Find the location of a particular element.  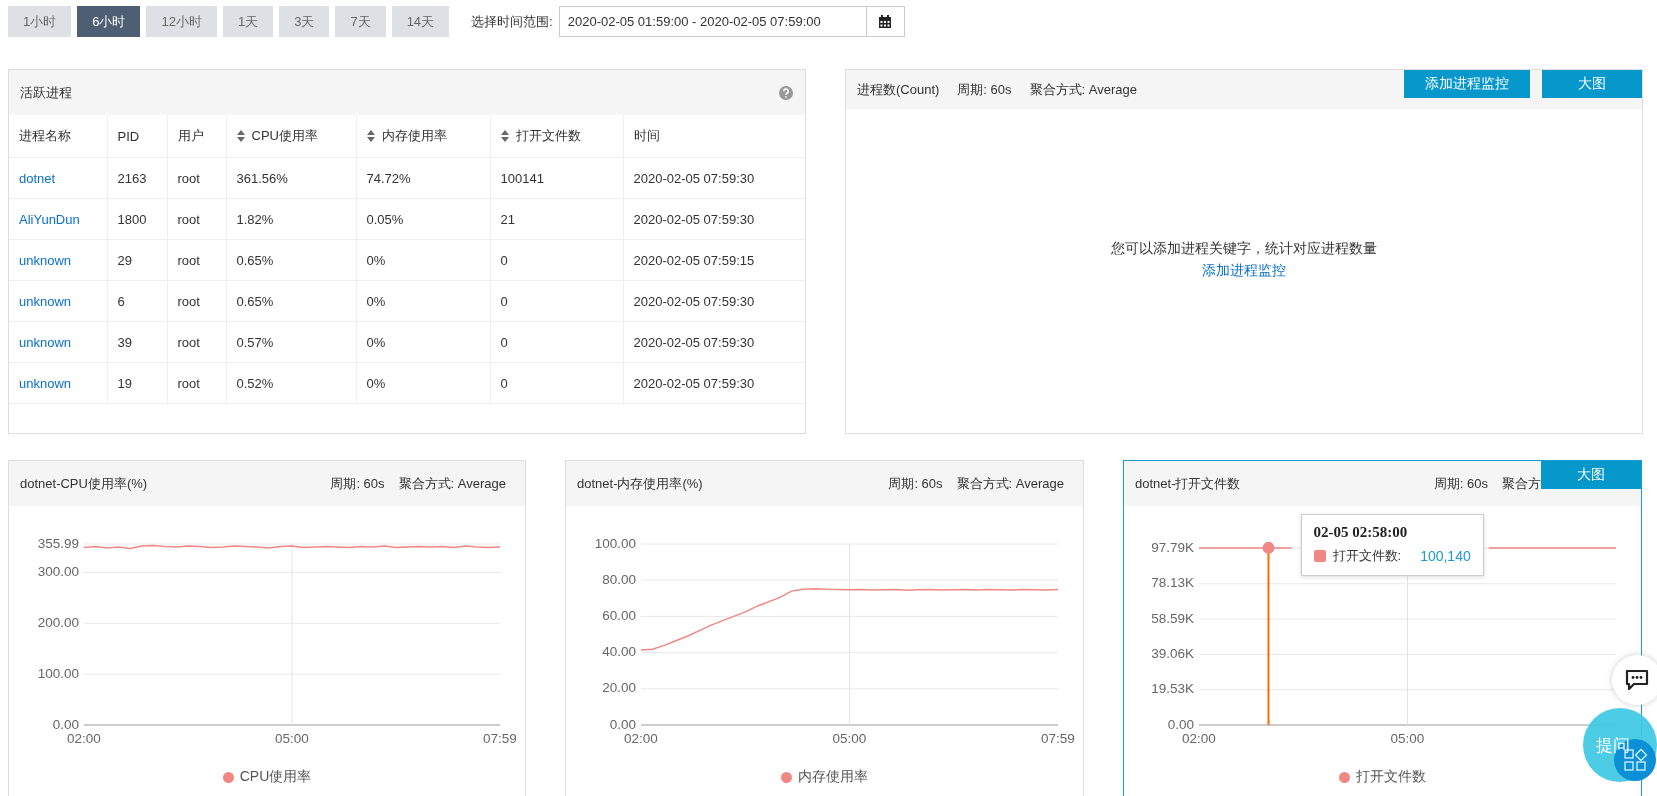

time-range-button: 3天 is located at coordinates (304, 21).